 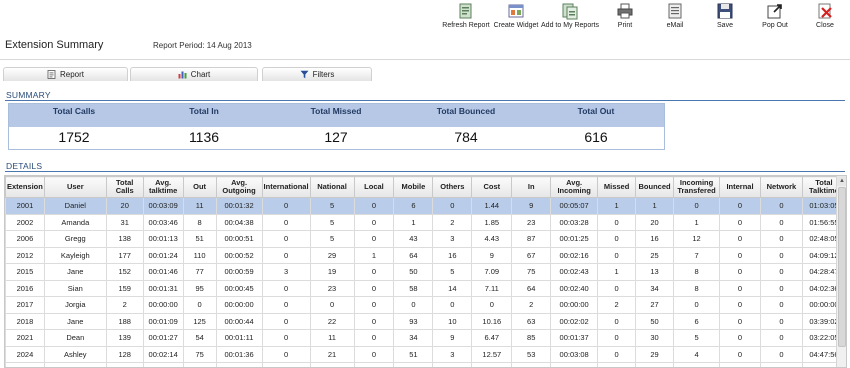 I want to click on total-out-label: Total Out, so click(x=596, y=111).